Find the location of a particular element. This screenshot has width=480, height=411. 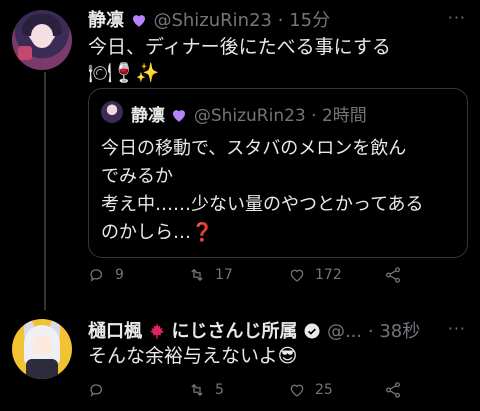

tweet-actions: 5 25 is located at coordinates (253, 394).